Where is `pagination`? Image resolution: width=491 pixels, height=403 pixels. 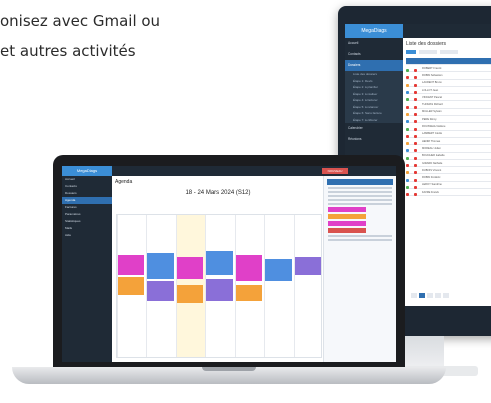
pagination is located at coordinates (430, 295).